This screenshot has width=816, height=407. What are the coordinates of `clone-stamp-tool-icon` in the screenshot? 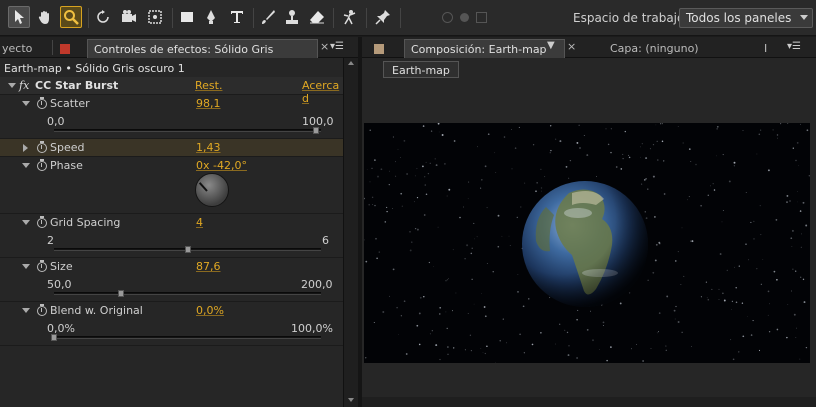 It's located at (292, 17).